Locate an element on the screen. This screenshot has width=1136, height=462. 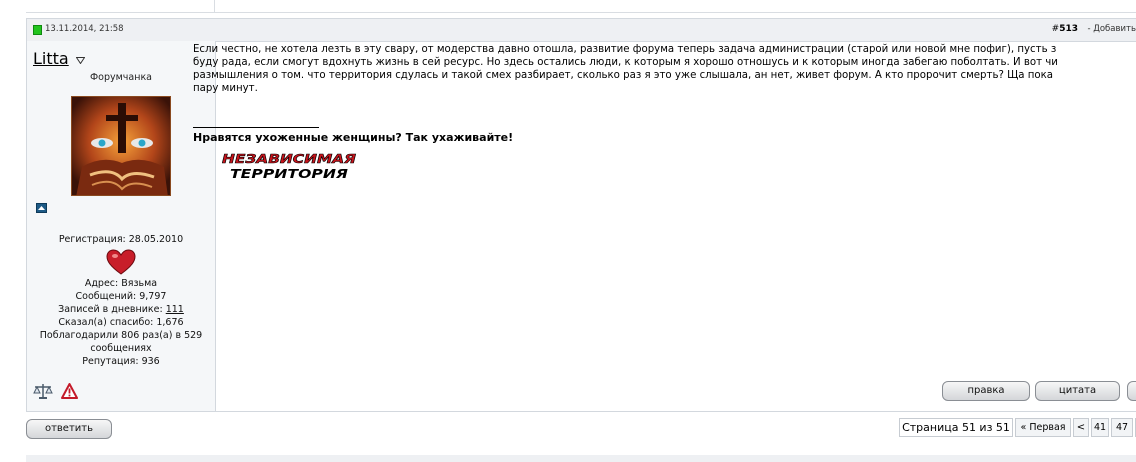
diary-entries: Записей в дневнике: 111 is located at coordinates (121, 309).